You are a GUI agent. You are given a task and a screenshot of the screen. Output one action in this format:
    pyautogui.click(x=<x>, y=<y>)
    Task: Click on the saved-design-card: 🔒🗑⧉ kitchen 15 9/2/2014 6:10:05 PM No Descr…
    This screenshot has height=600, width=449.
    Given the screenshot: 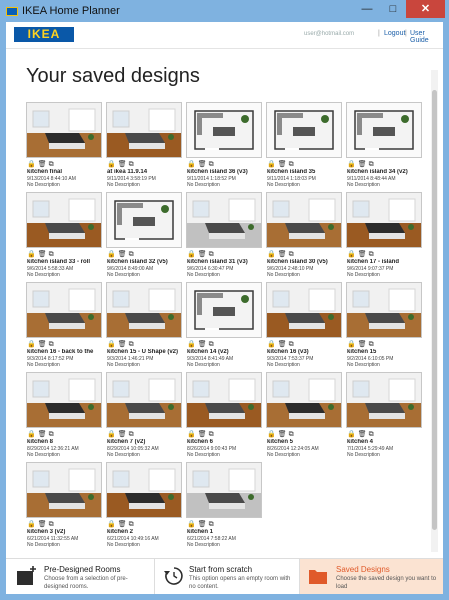 What is the action you would take?
    pyautogui.click(x=384, y=325)
    